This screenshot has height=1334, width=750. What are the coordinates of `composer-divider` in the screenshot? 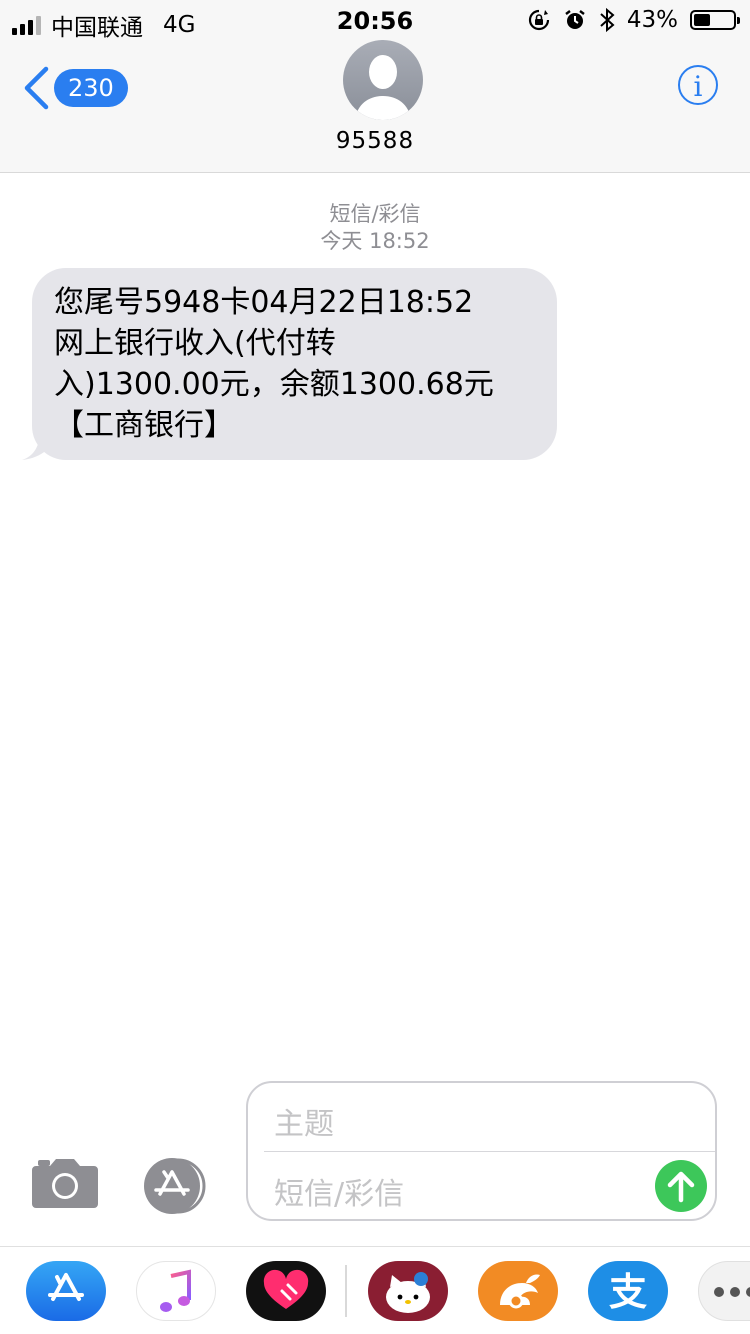 It's located at (489, 1151).